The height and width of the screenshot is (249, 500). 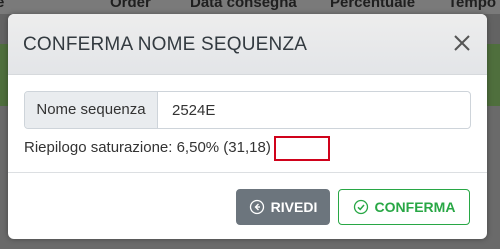 I want to click on dialog-title: CONFERMA NOME SEQUENZA, so click(x=165, y=44).